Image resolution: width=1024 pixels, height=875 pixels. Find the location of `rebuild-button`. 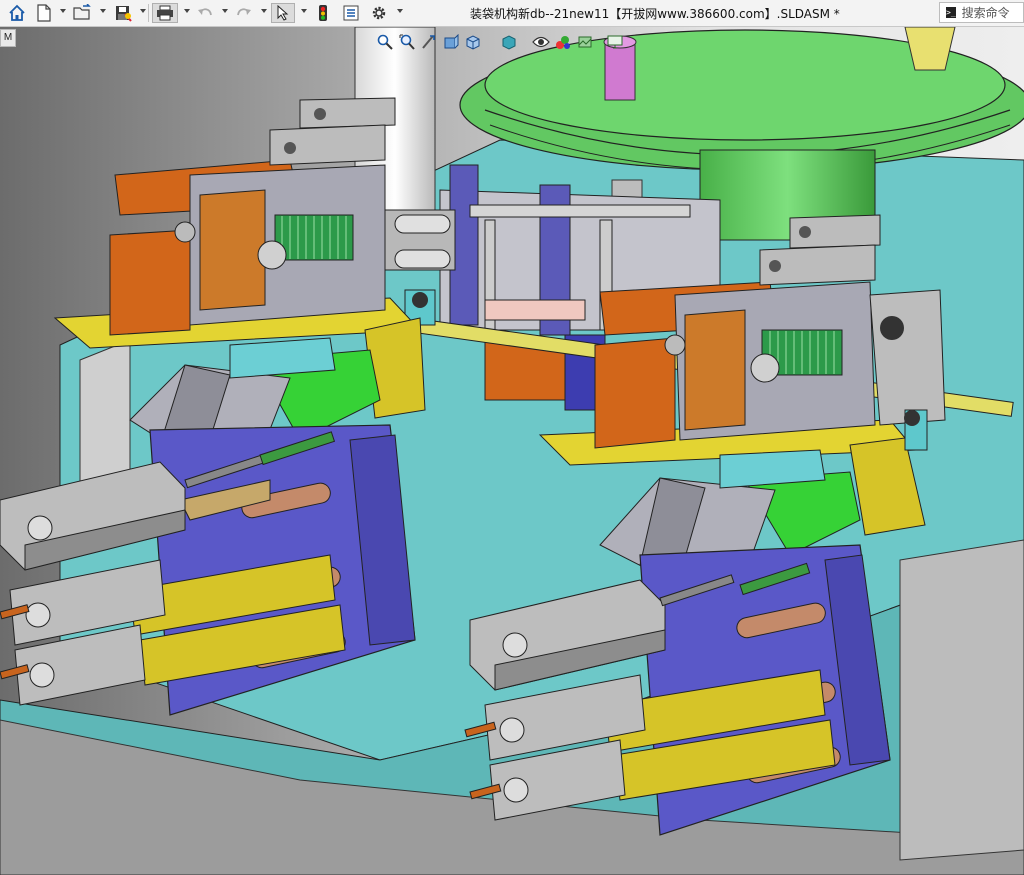

rebuild-button is located at coordinates (323, 13).